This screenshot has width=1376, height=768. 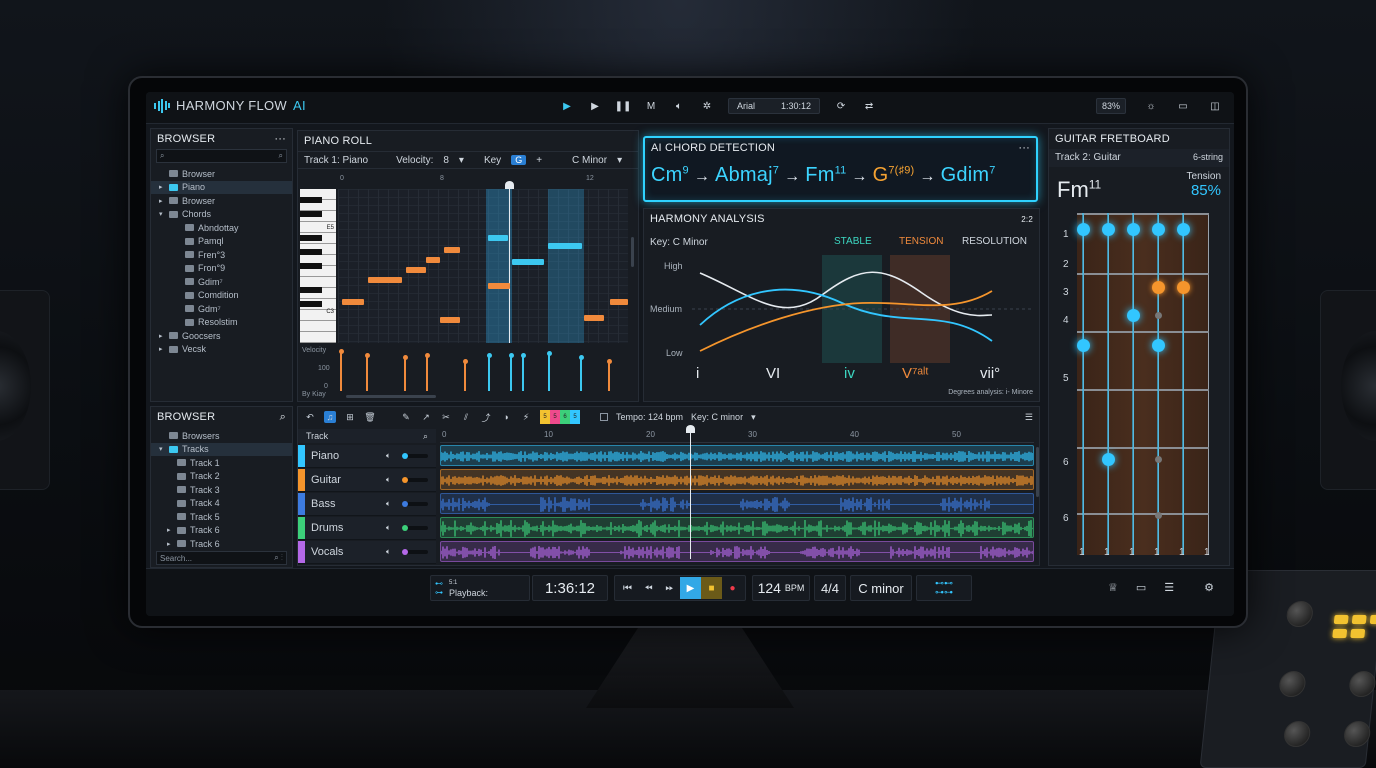 What do you see at coordinates (509, 263) in the screenshot?
I see `playhead` at bounding box center [509, 263].